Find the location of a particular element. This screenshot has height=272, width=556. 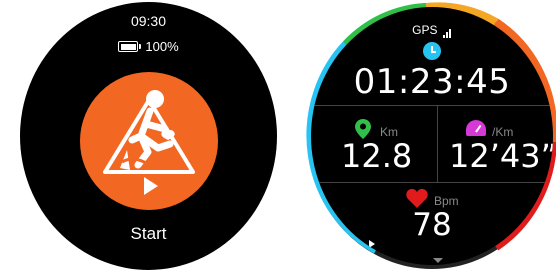

heart-rate-value: 78 is located at coordinates (432, 225).